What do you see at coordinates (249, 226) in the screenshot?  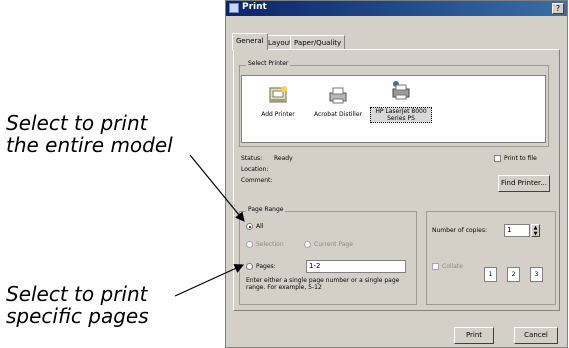 I see `all-radio` at bounding box center [249, 226].